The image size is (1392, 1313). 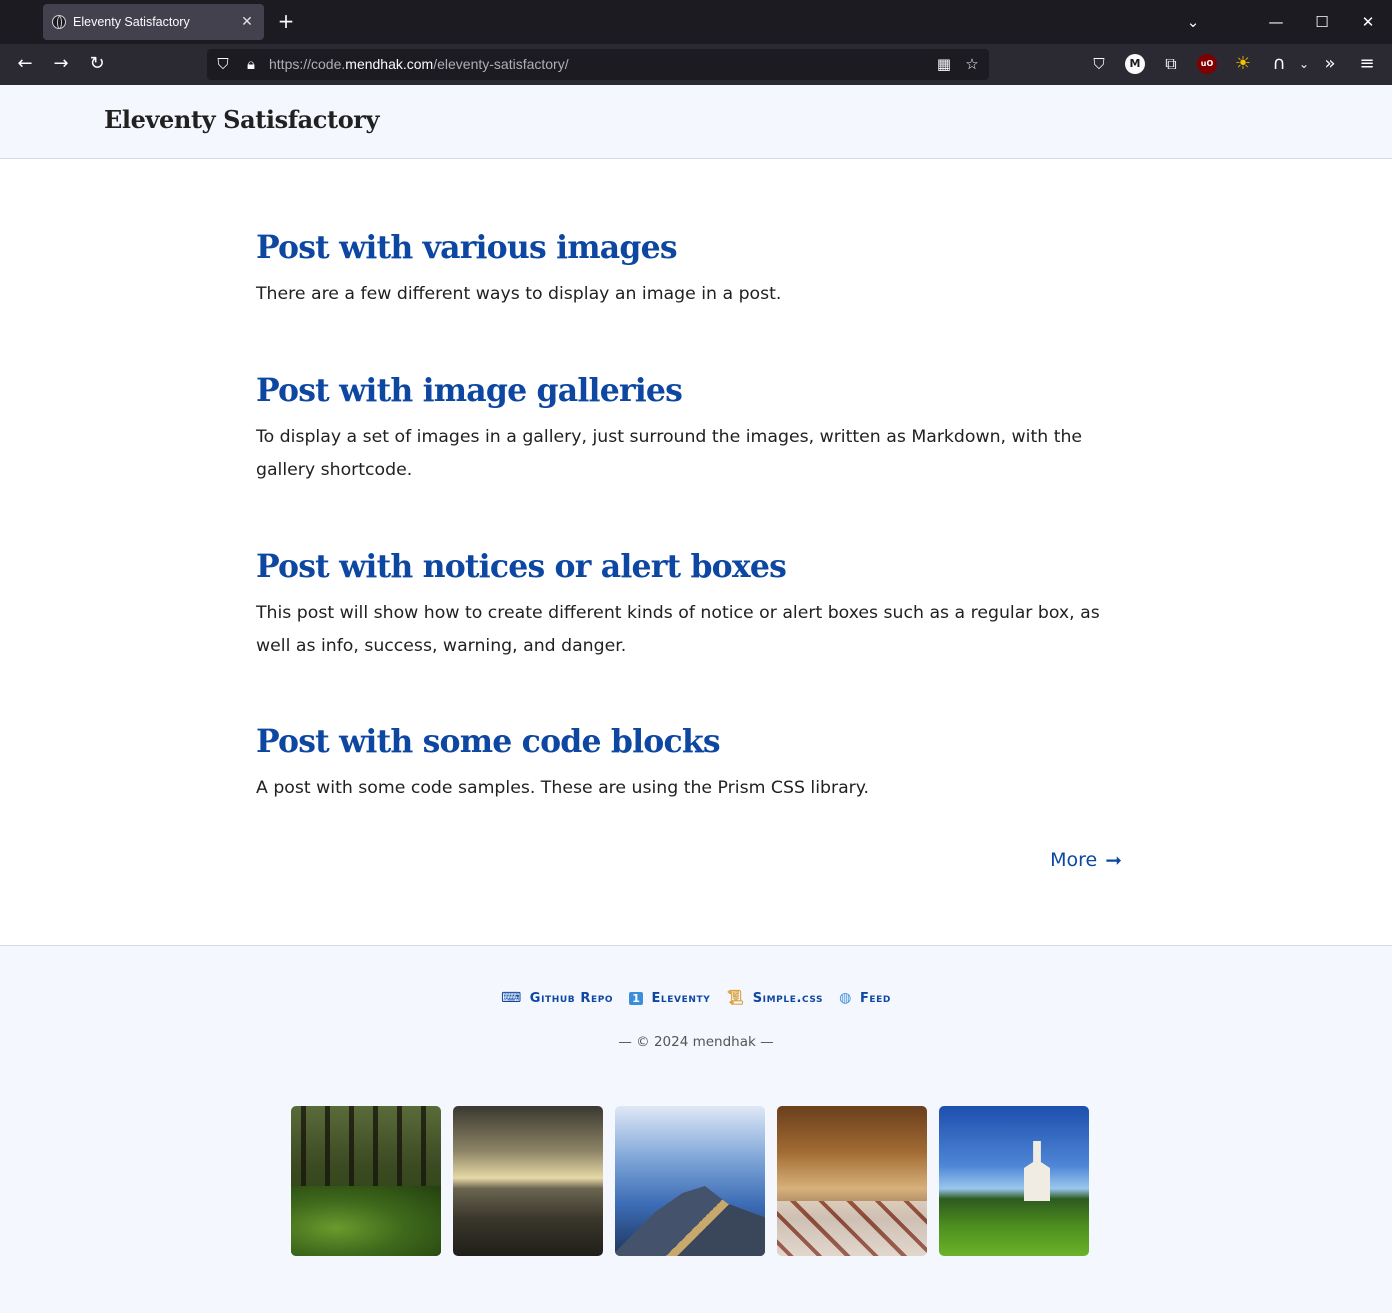 I want to click on site-title: Eleventy Satisfactory, so click(x=242, y=119).